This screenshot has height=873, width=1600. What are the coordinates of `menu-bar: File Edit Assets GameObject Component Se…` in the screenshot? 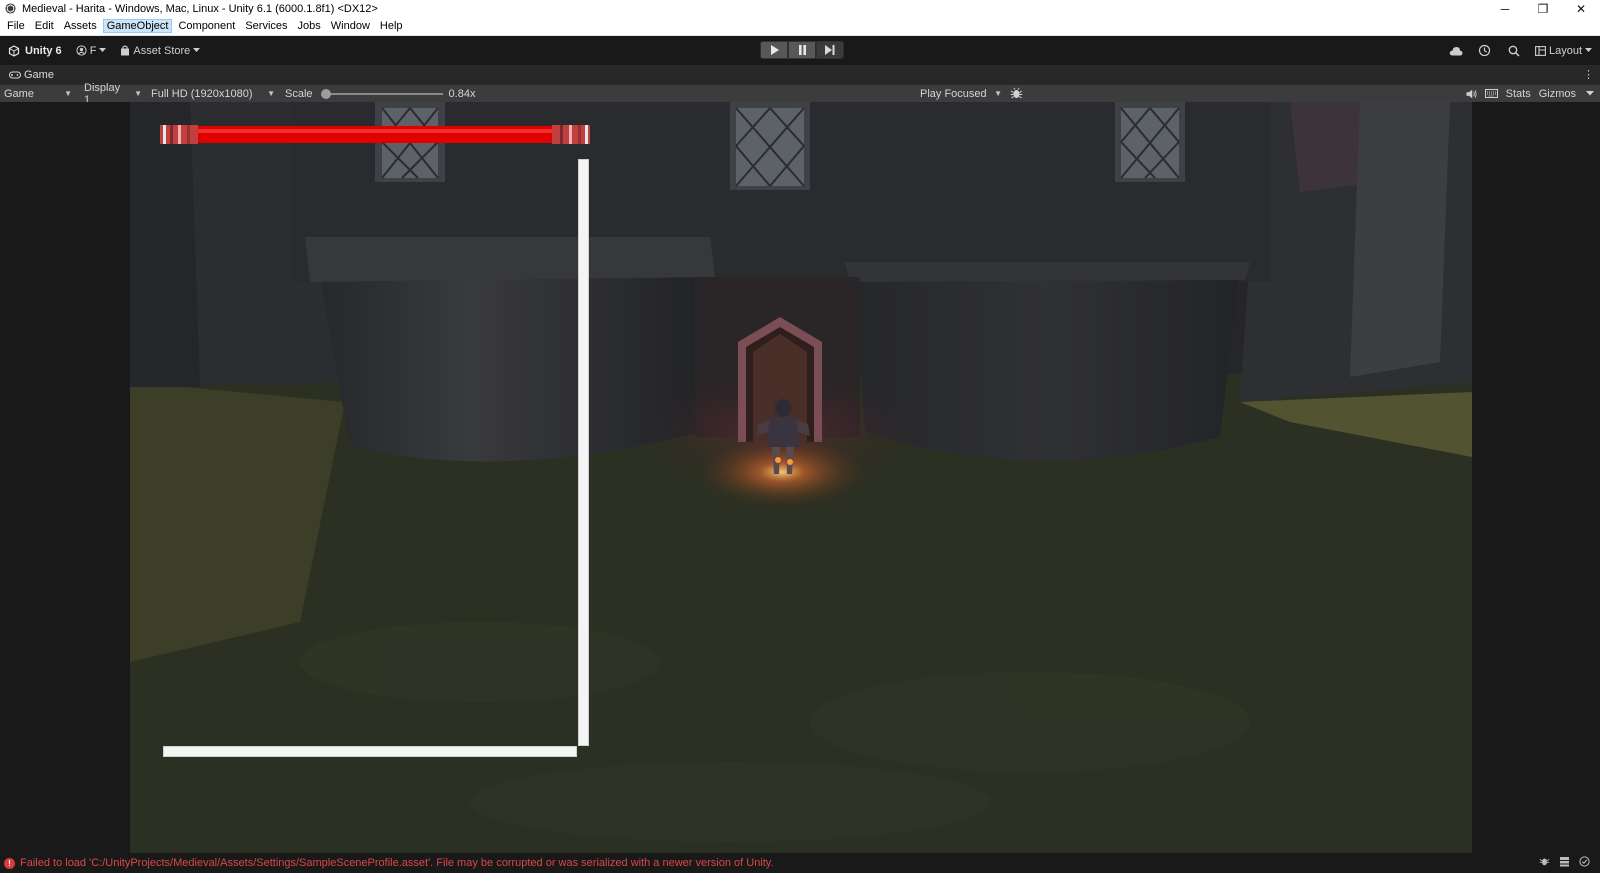 It's located at (800, 26).